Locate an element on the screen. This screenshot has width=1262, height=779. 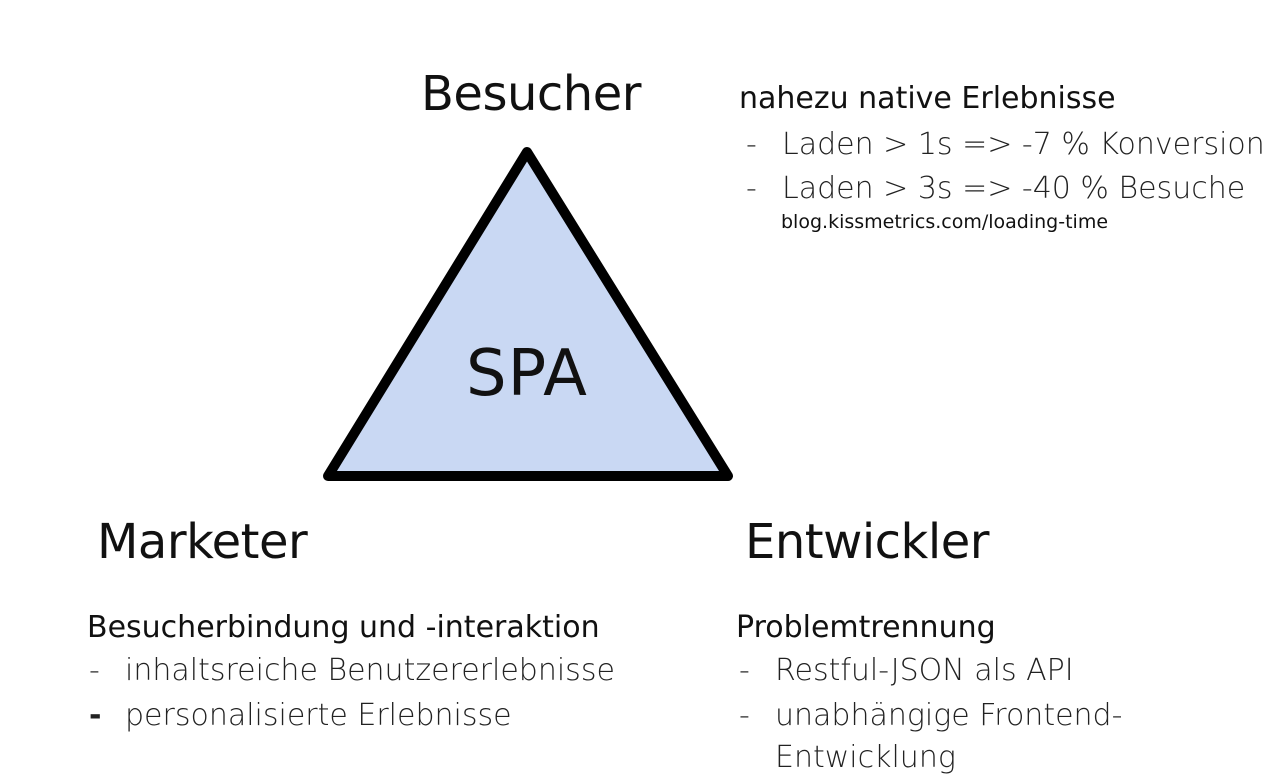
bullet-text: Restful-JSON als API is located at coordinates (924, 670).